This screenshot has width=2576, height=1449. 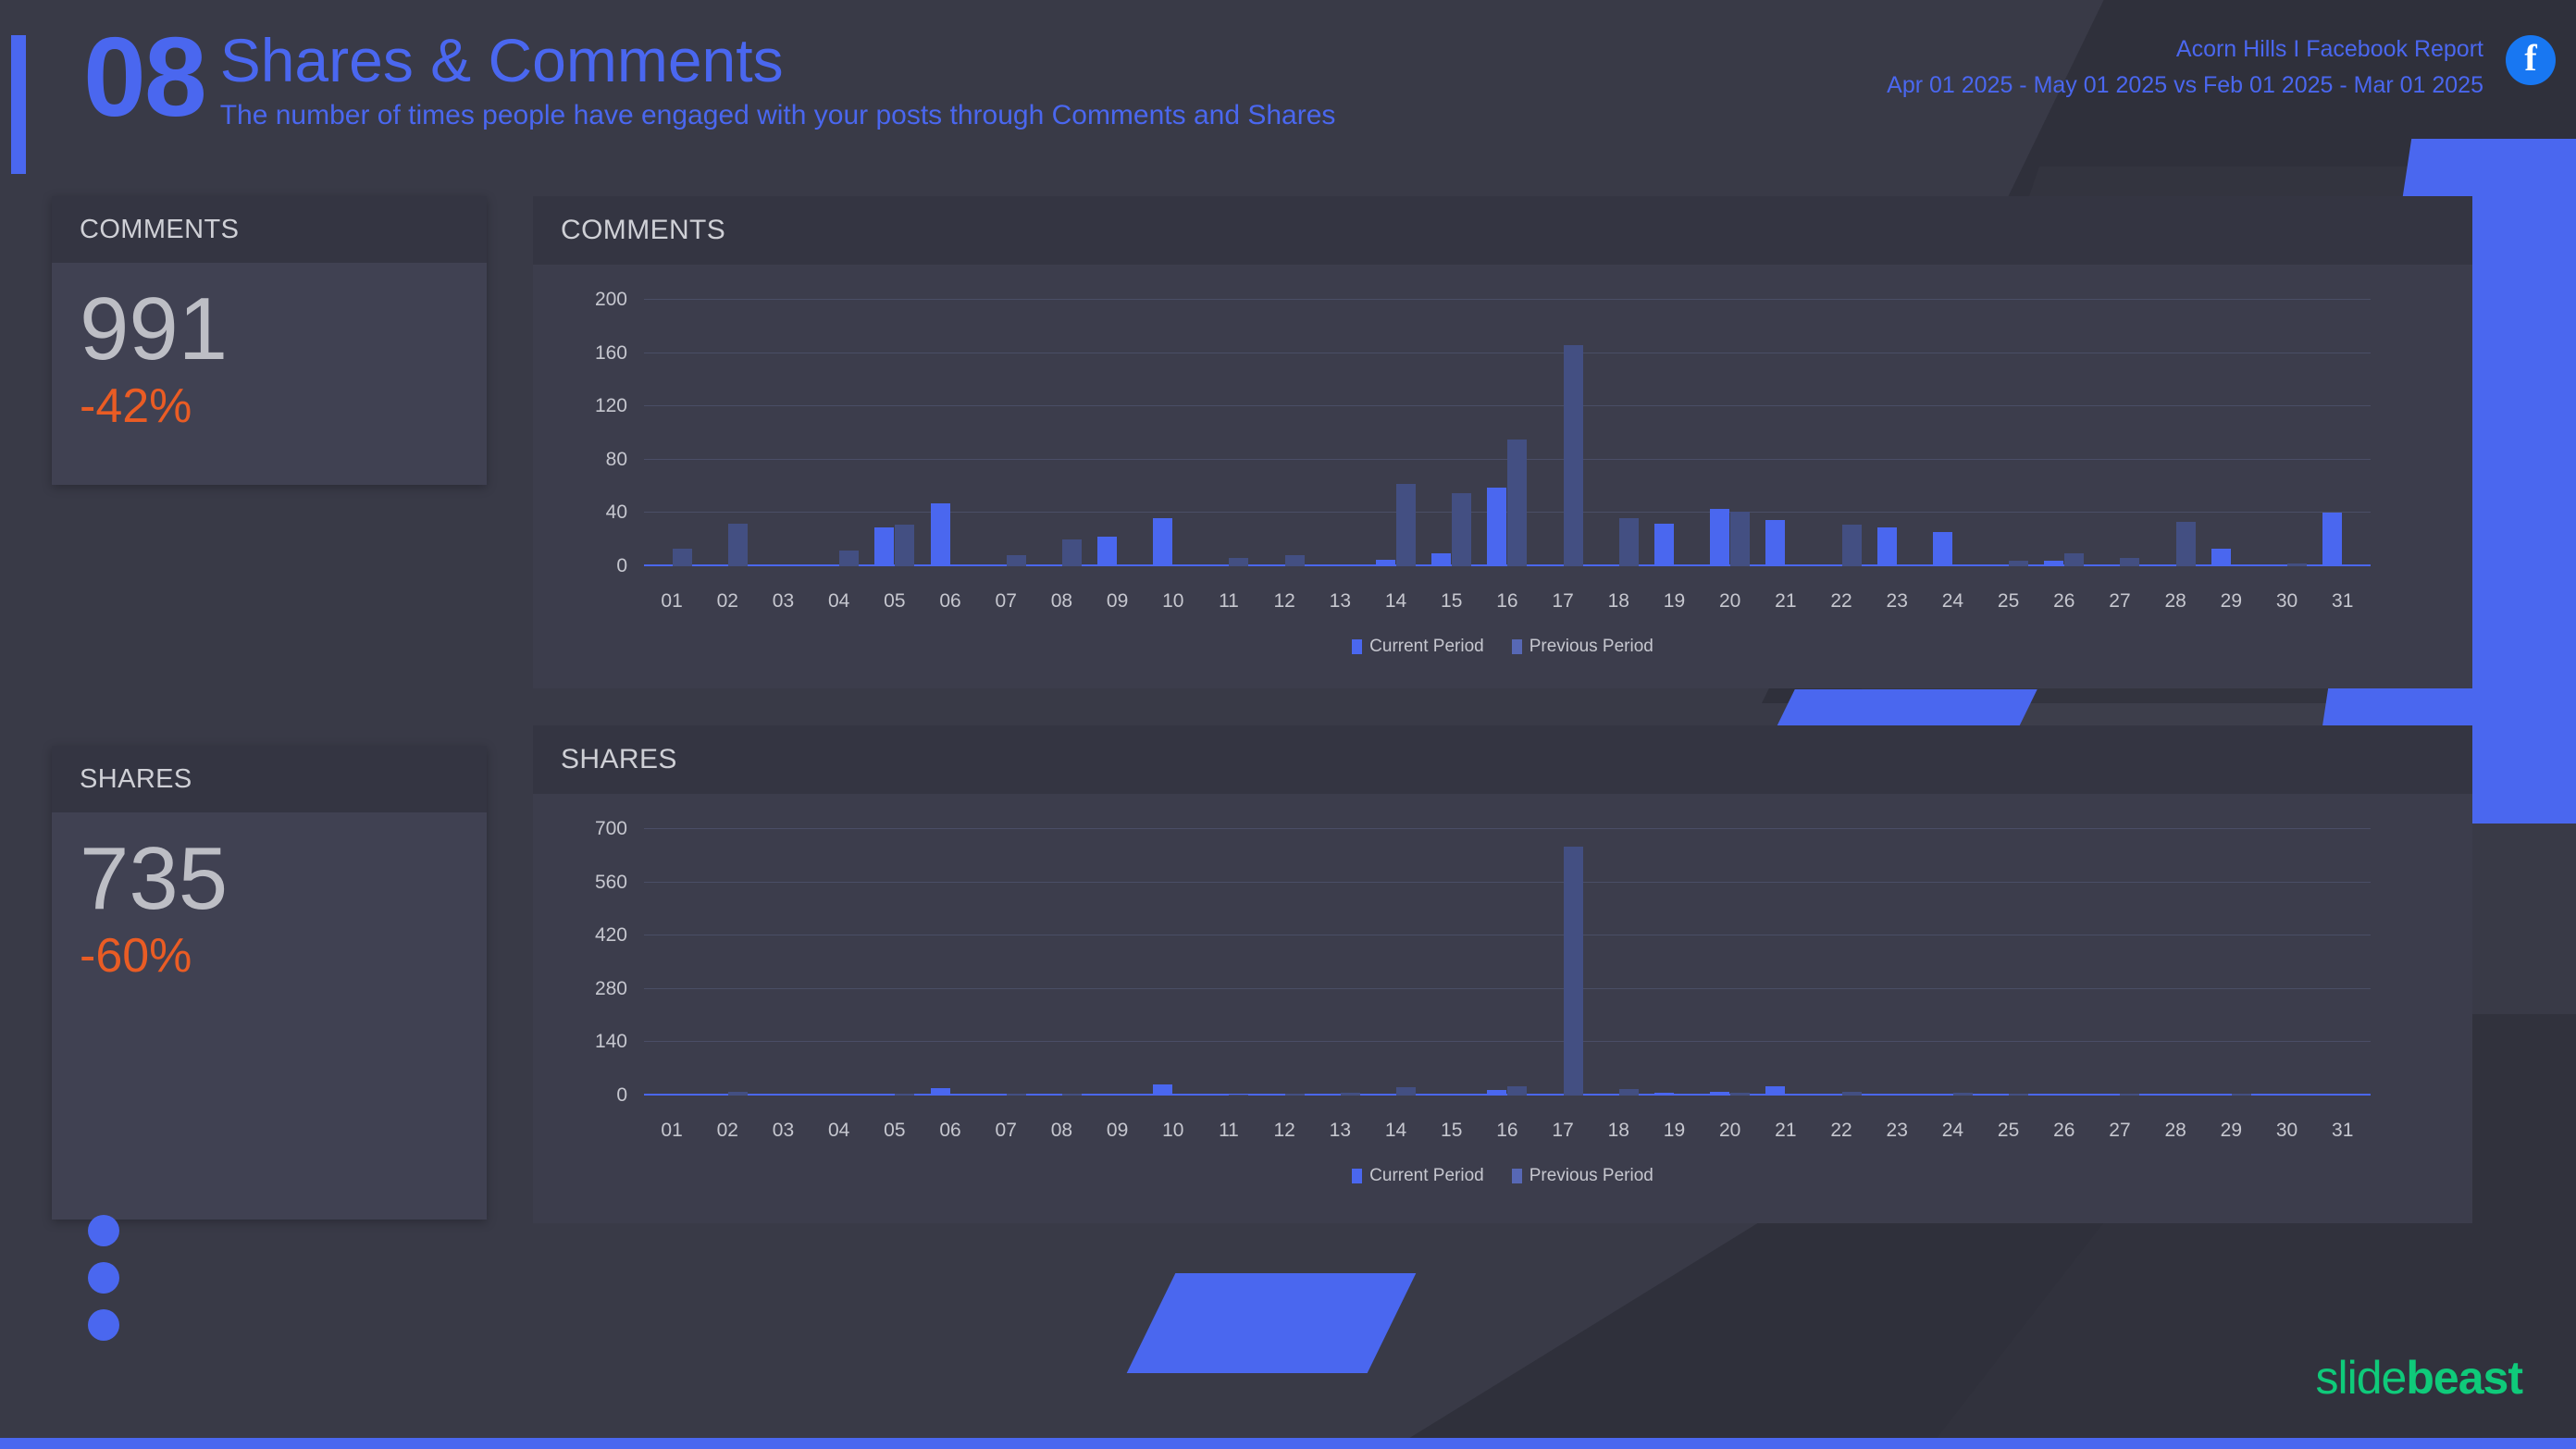 What do you see at coordinates (838, 1130) in the screenshot?
I see `x-axis-tick: 04` at bounding box center [838, 1130].